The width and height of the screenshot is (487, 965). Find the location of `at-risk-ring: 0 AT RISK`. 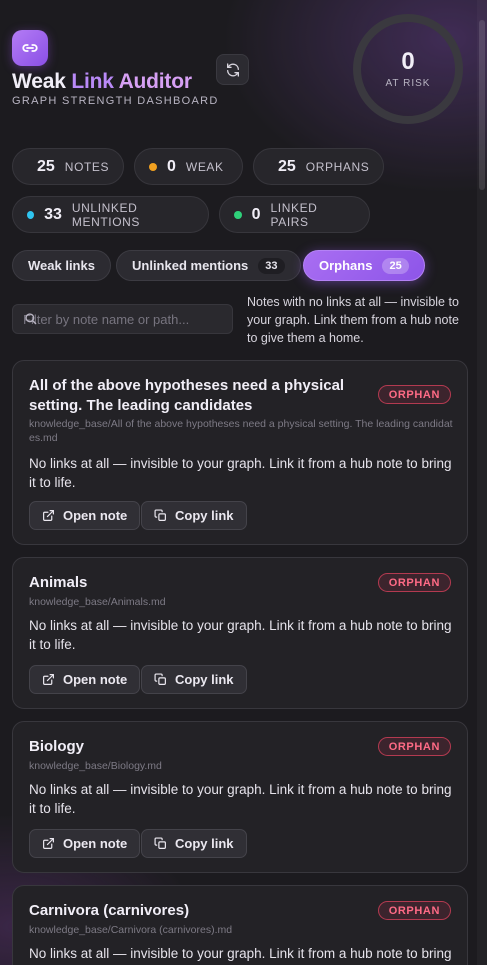

at-risk-ring: 0 AT RISK is located at coordinates (408, 69).